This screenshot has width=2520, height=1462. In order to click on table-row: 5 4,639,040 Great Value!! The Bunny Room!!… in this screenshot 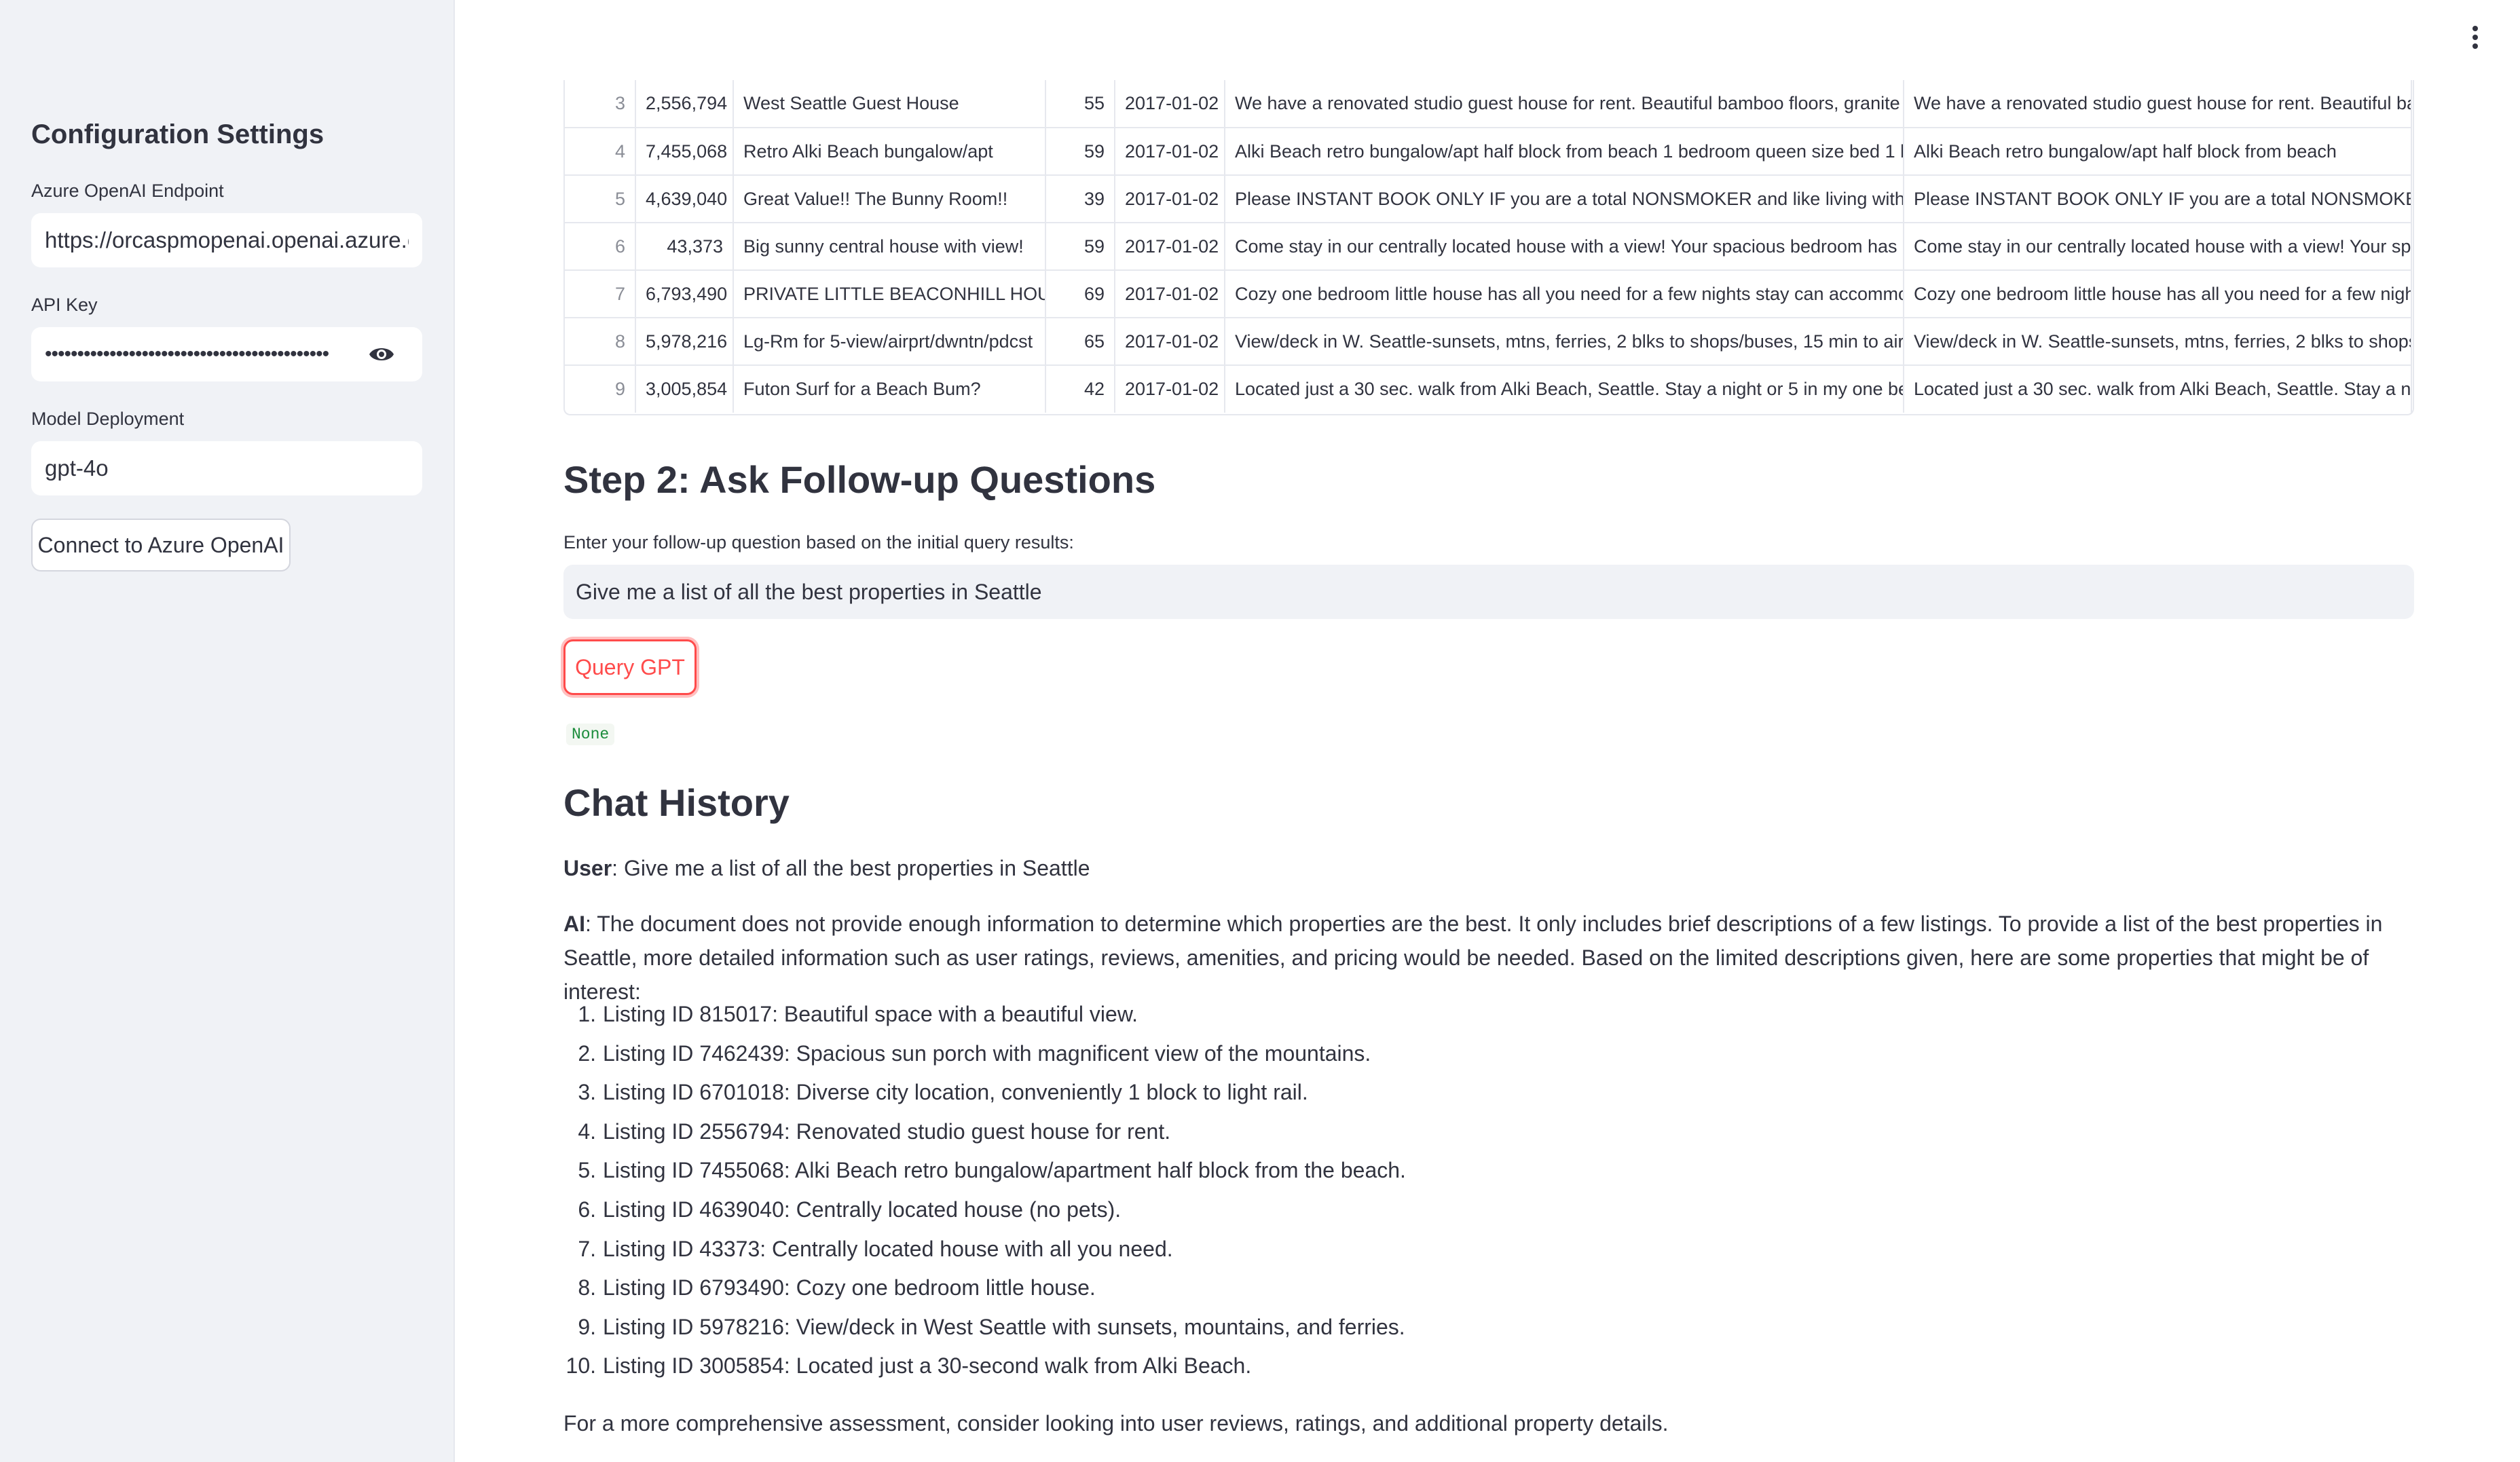, I will do `click(1489, 199)`.